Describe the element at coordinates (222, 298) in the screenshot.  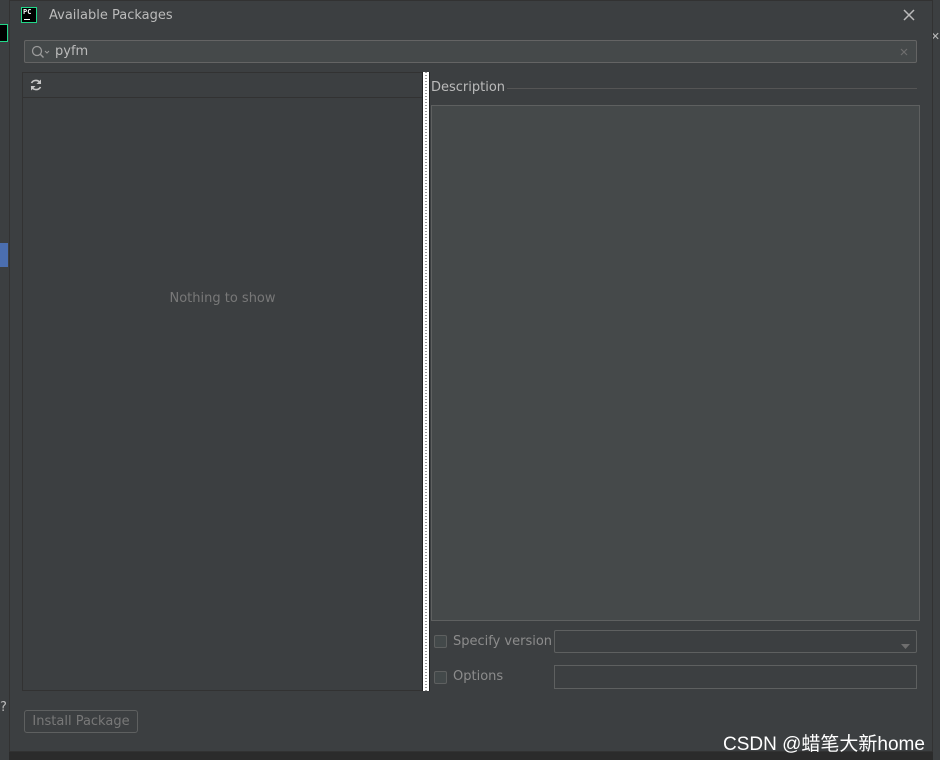
I see `empty-list-message: Nothing to show` at that location.